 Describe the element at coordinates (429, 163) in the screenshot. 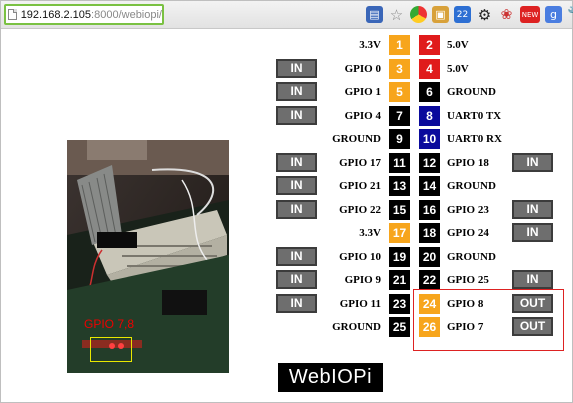

I see `pin-number: 12` at that location.